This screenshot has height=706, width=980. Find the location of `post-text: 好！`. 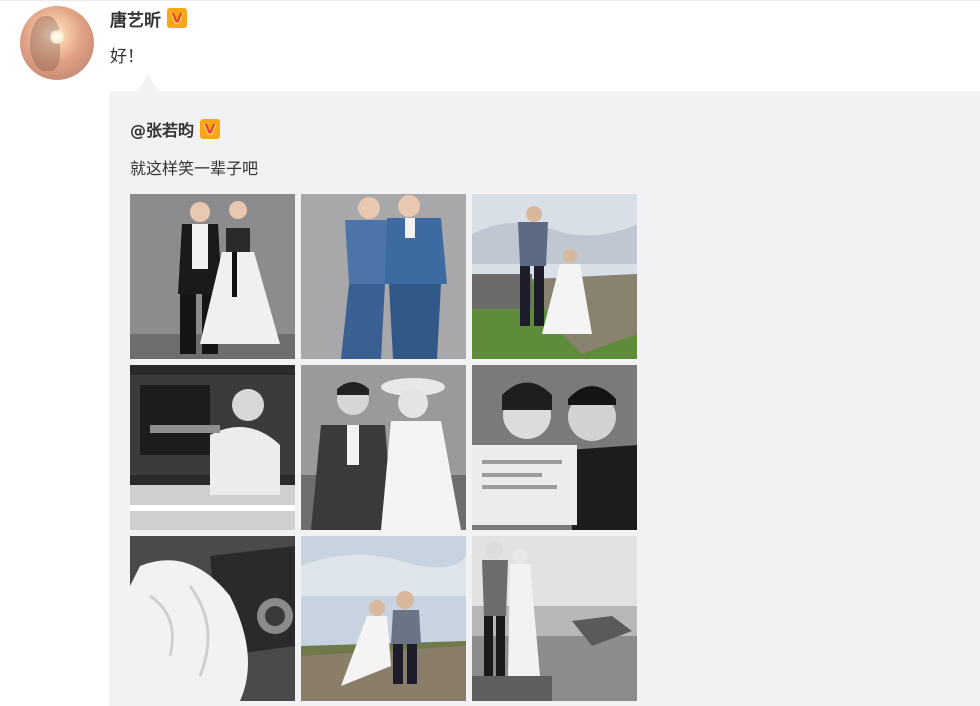

post-text: 好！ is located at coordinates (127, 57).